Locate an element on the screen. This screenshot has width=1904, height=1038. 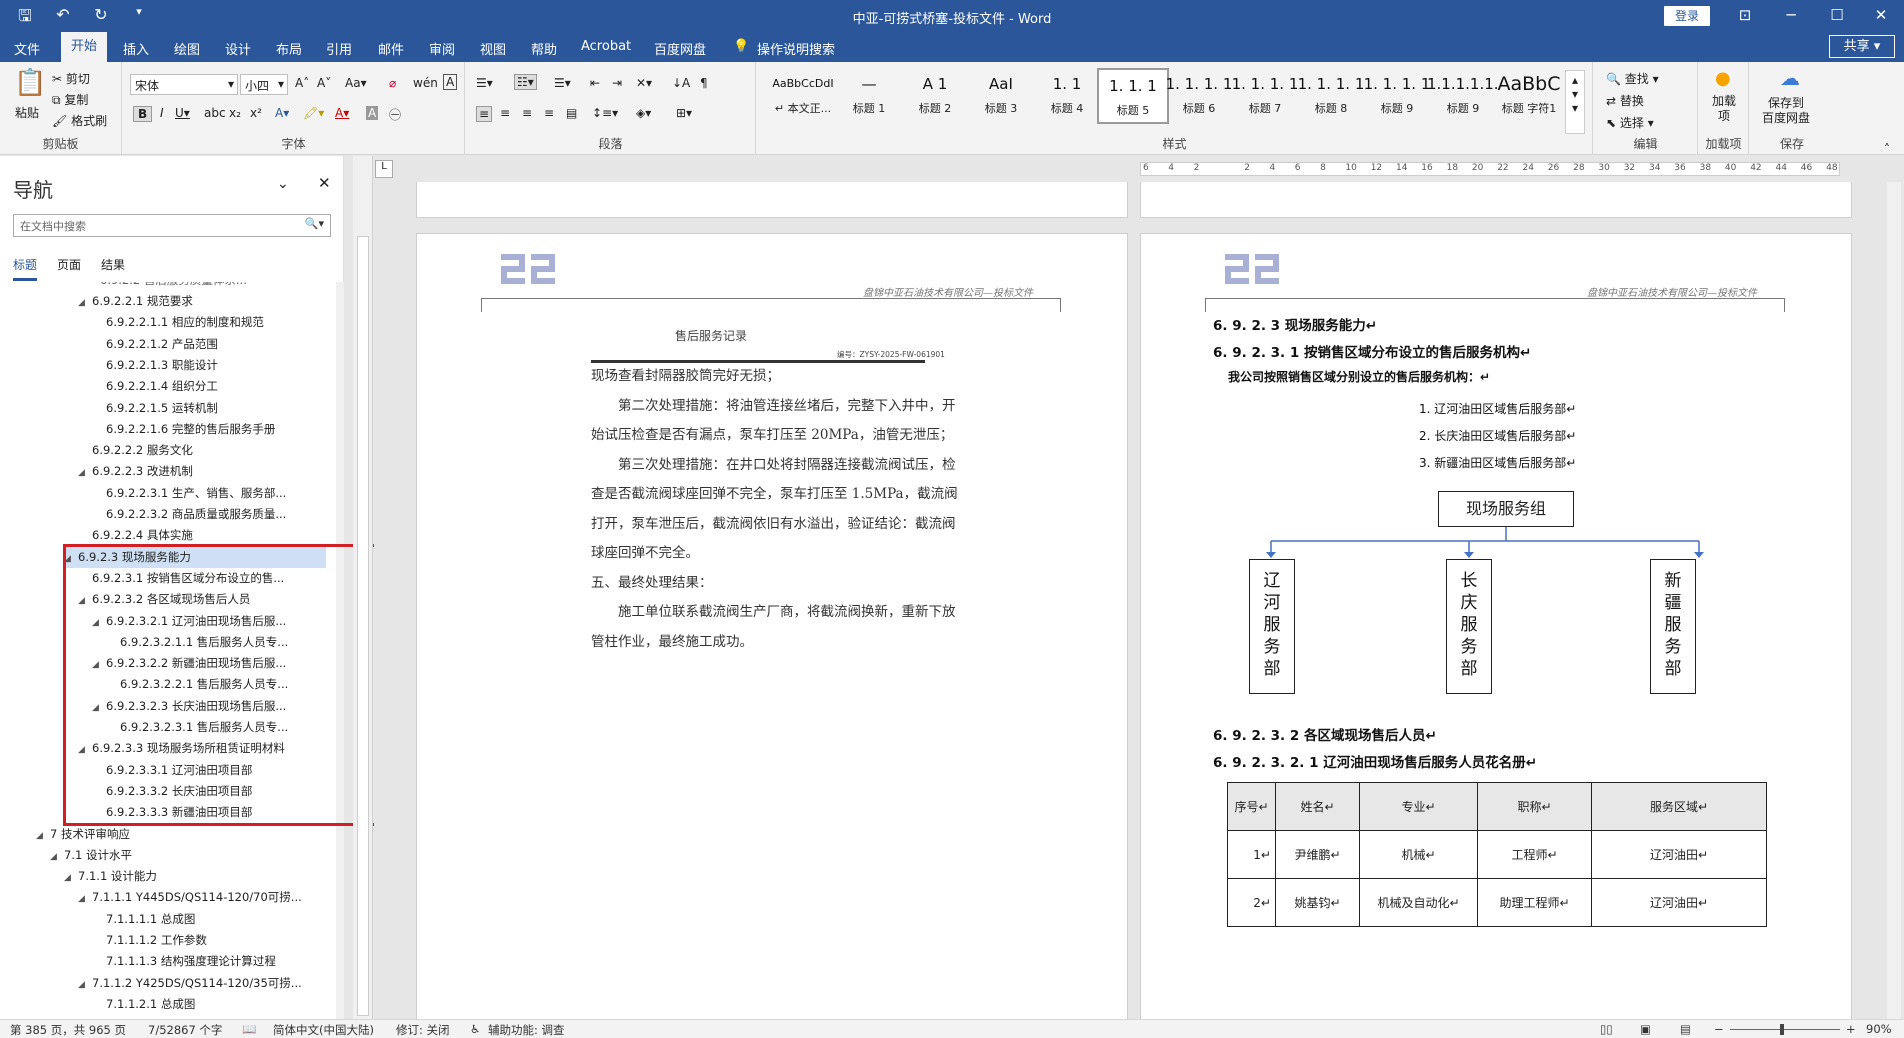
status-words: 7/52867 个字 is located at coordinates (185, 1030).